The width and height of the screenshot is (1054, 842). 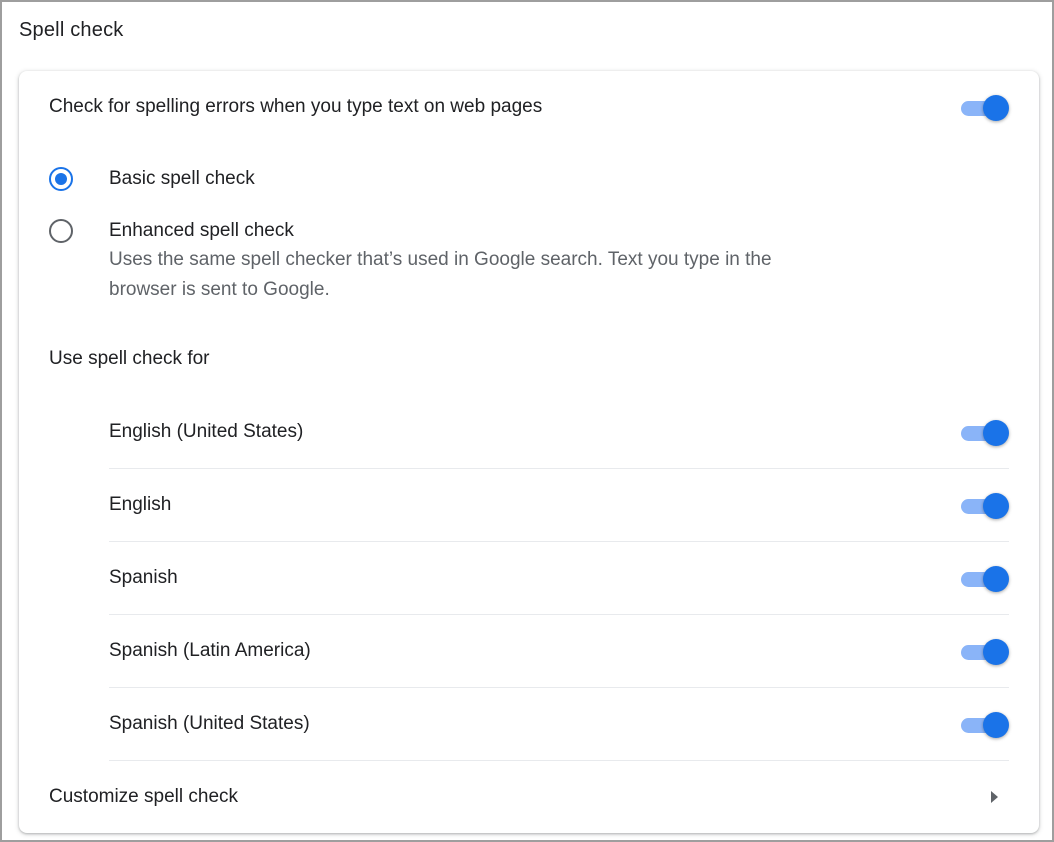 What do you see at coordinates (71, 30) in the screenshot?
I see `section-title: Spell check` at bounding box center [71, 30].